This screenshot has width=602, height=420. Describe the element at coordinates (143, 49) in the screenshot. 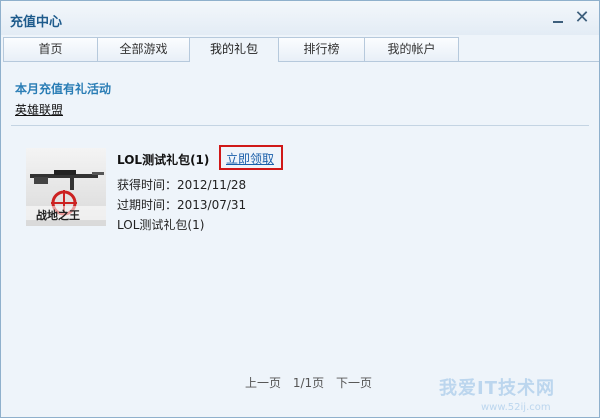

I see `tab-all-games: 全部游戏` at that location.